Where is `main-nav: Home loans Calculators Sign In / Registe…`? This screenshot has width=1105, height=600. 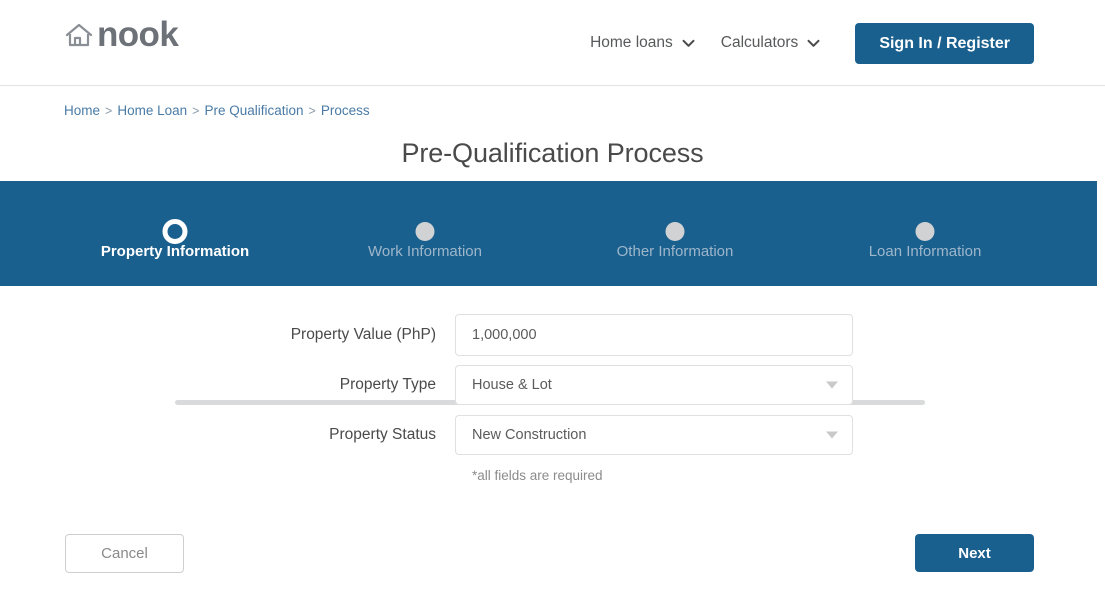
main-nav: Home loans Calculators Sign In / Registe… is located at coordinates (805, 43).